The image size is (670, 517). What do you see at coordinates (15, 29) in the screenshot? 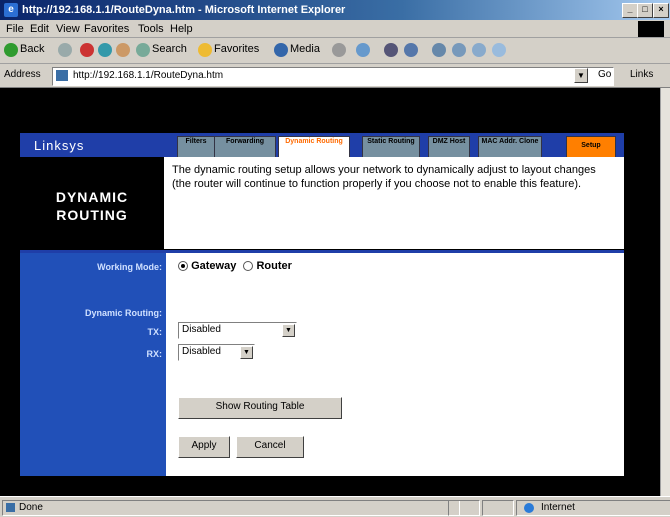
I see `menu-file: File` at bounding box center [15, 29].